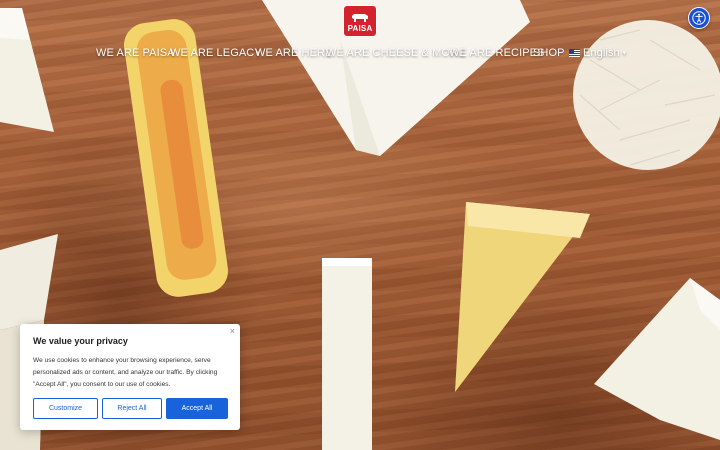 Image resolution: width=720 pixels, height=450 pixels. Describe the element at coordinates (624, 53) in the screenshot. I see `chevron-down-icon: ▾` at that location.